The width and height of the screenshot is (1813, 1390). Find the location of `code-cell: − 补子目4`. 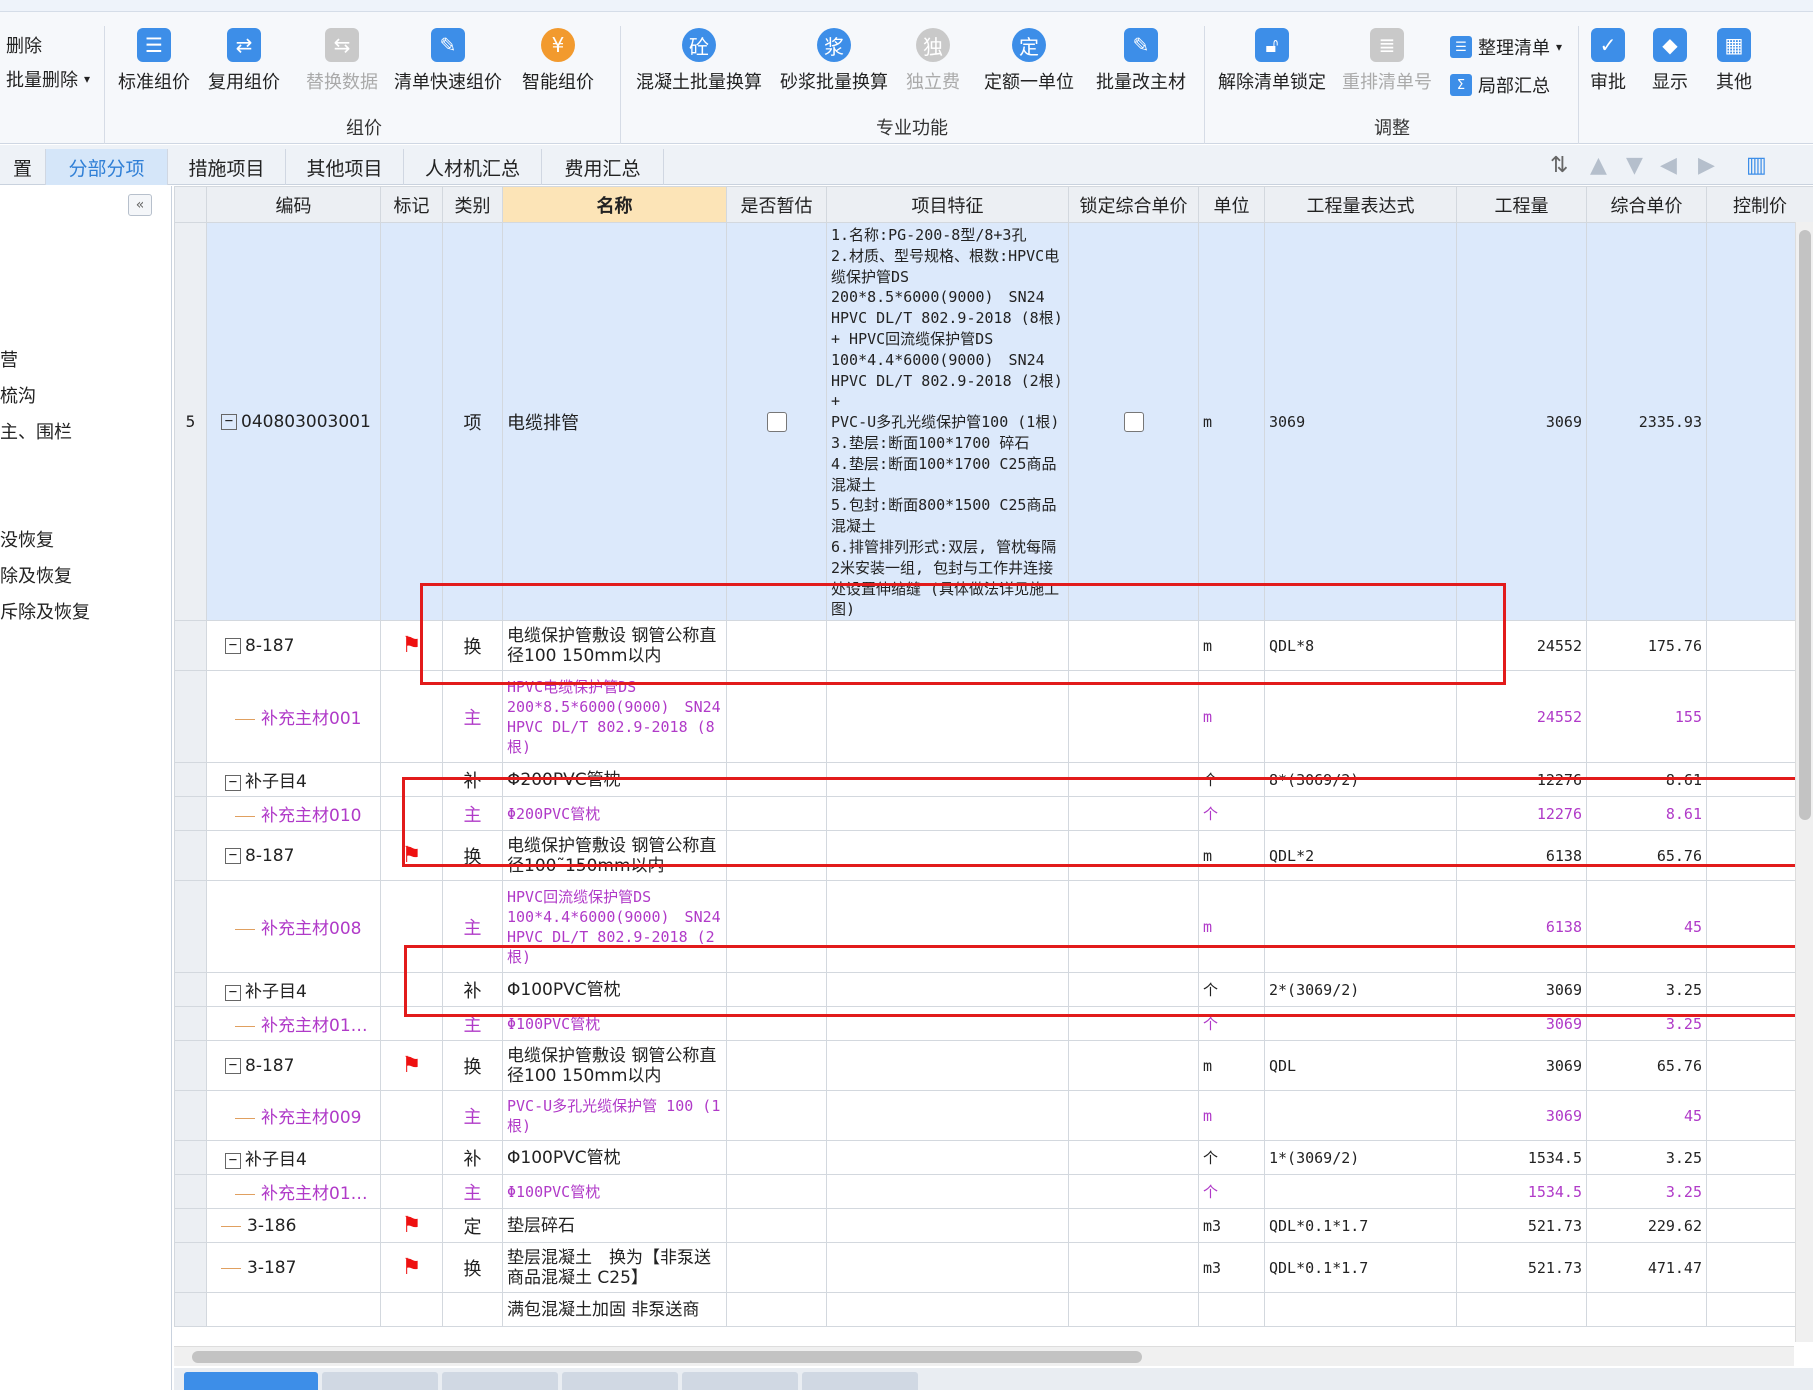

code-cell: − 补子目4 is located at coordinates (293, 780).